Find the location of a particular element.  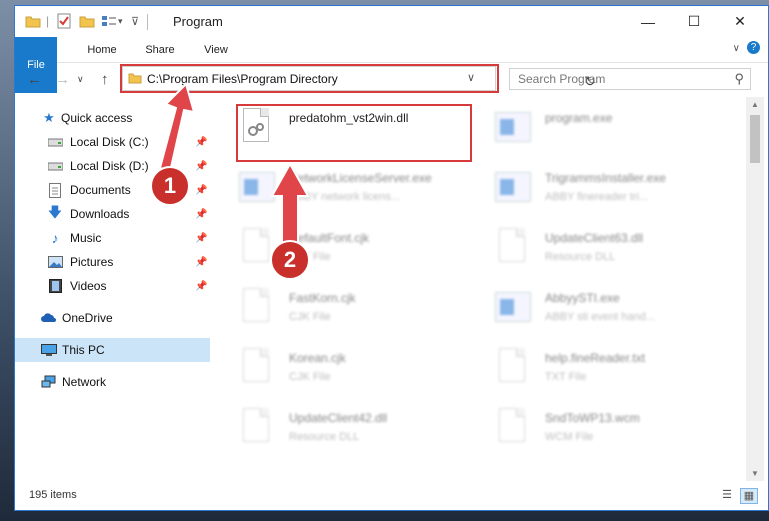

sidebar-item-quick-access: ★ Quick access is located at coordinates (112, 118).